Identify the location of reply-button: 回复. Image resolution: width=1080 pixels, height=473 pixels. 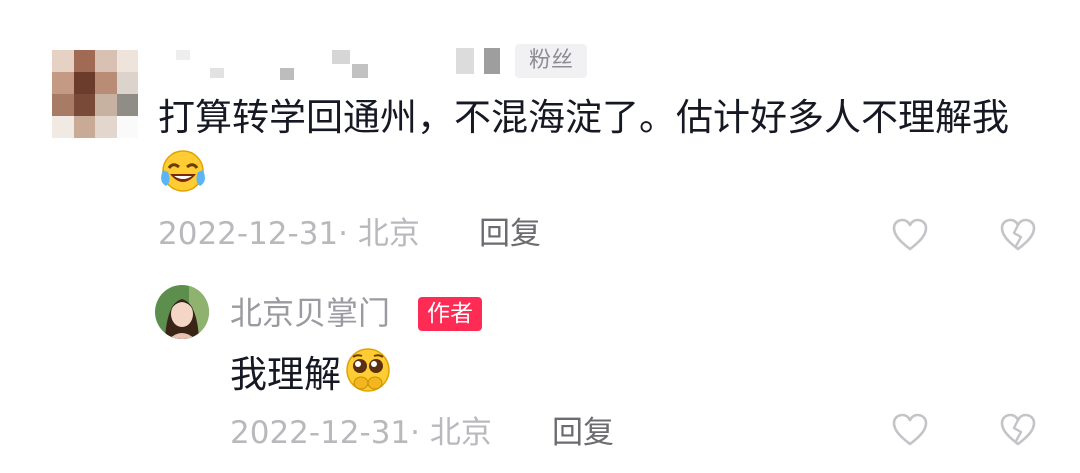
(510, 234).